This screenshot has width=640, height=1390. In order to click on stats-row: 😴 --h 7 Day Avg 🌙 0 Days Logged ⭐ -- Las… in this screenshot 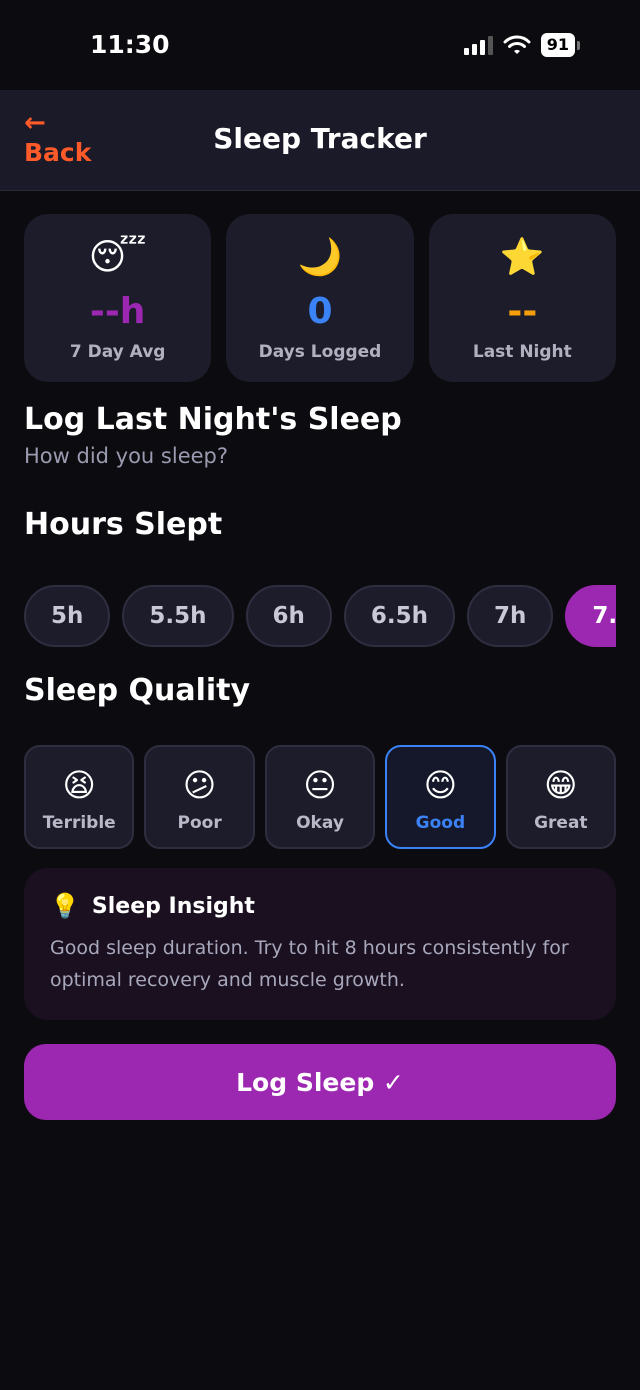, I will do `click(320, 298)`.